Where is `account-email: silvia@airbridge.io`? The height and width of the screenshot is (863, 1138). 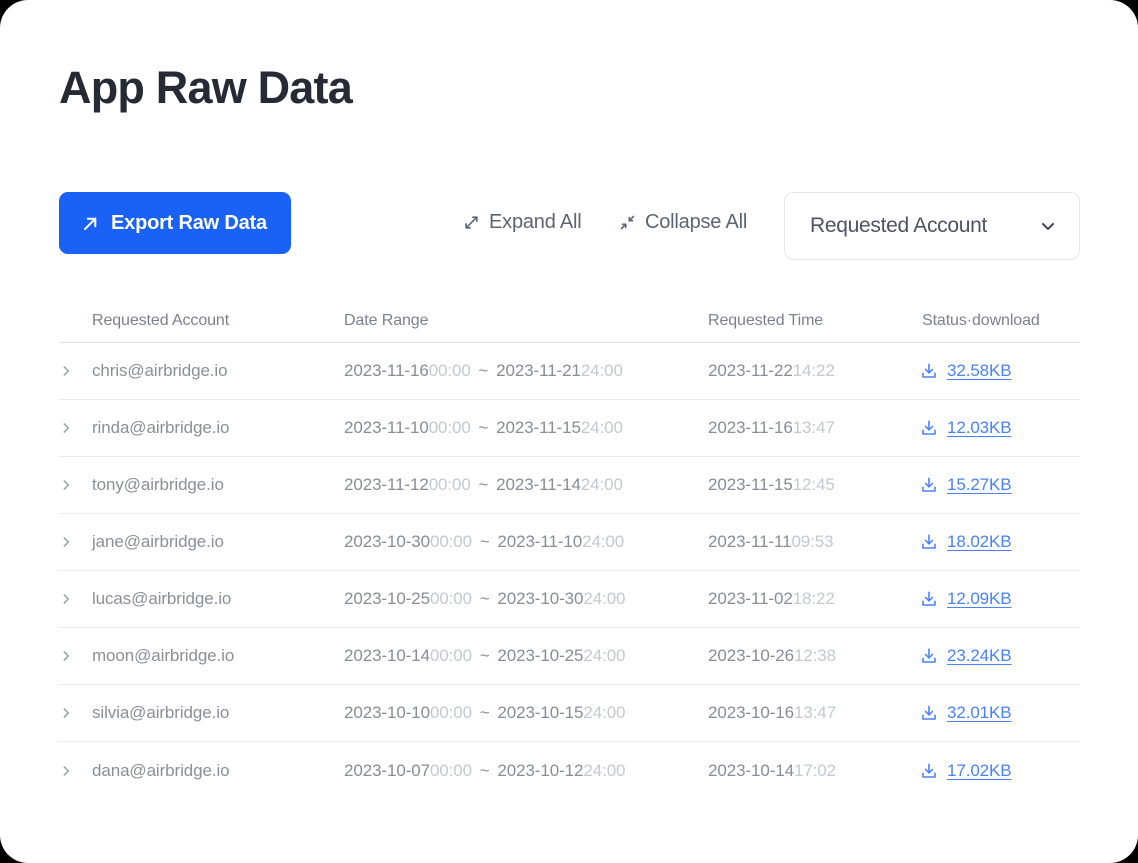
account-email: silvia@airbridge.io is located at coordinates (161, 712).